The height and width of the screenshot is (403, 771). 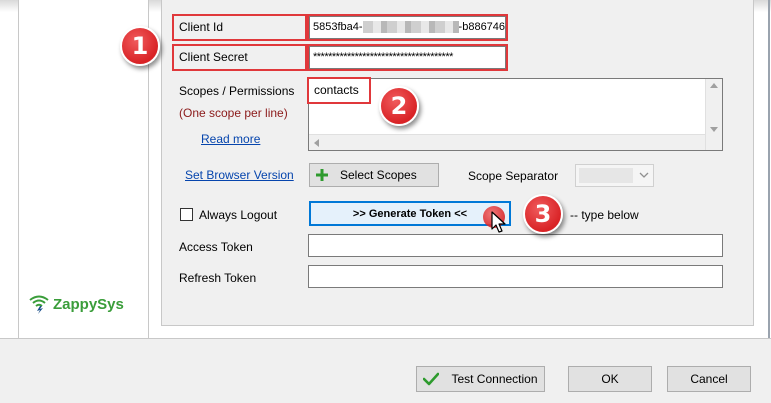 I want to click on access-token-input, so click(x=515, y=245).